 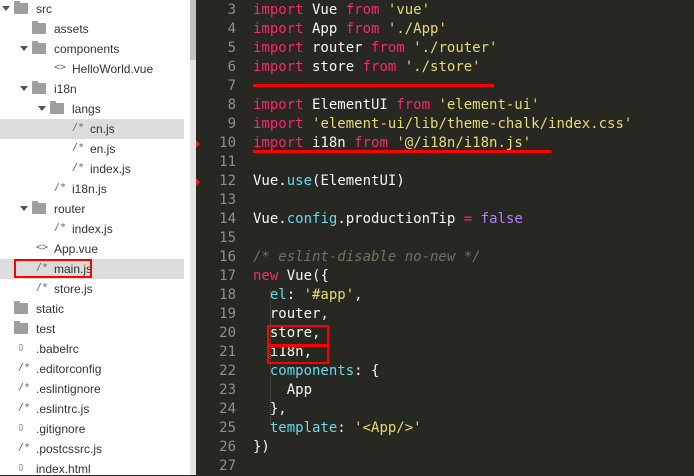 I want to click on tree-item-eslintrc-js: /* .eslintrc.js, so click(x=92, y=409).